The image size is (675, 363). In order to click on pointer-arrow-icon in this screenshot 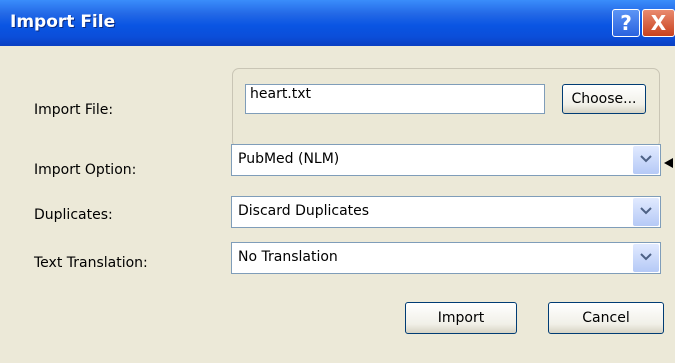, I will do `click(668, 163)`.